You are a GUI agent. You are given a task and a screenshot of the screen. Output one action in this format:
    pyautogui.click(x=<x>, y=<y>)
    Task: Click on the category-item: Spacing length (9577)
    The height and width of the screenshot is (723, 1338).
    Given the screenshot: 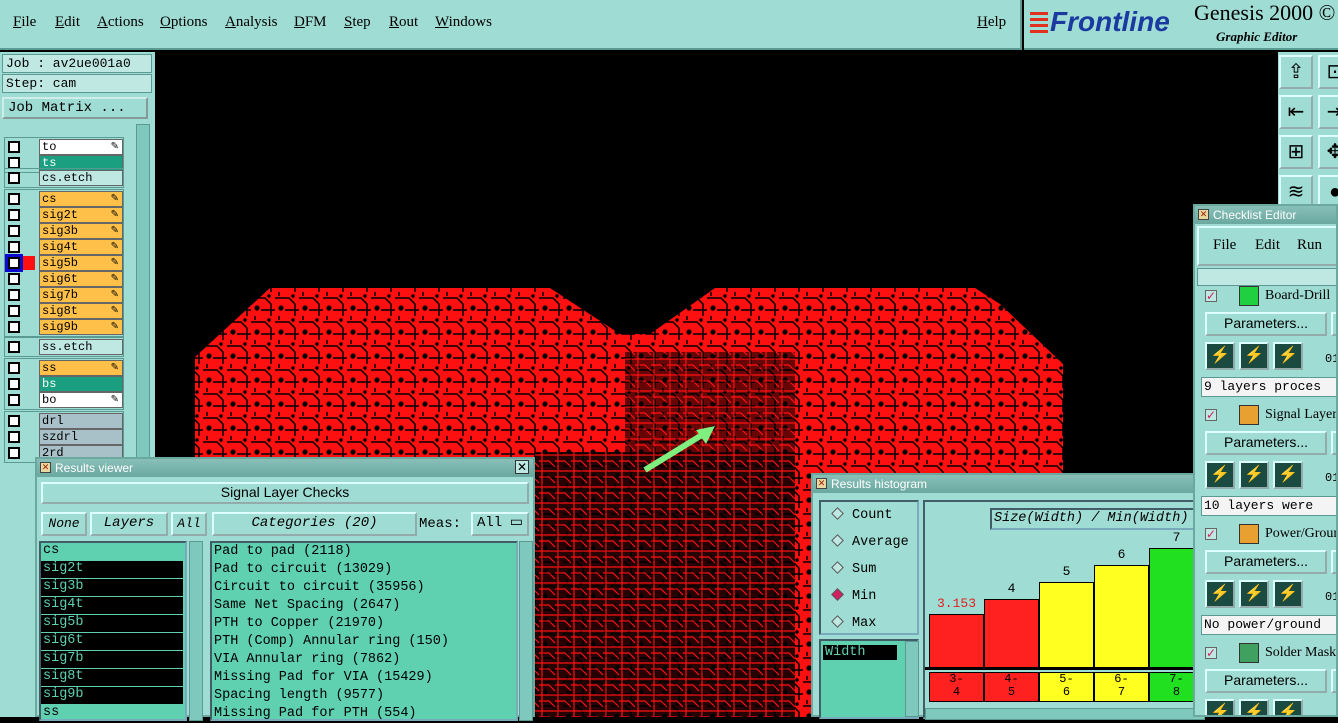 What is the action you would take?
    pyautogui.click(x=364, y=696)
    